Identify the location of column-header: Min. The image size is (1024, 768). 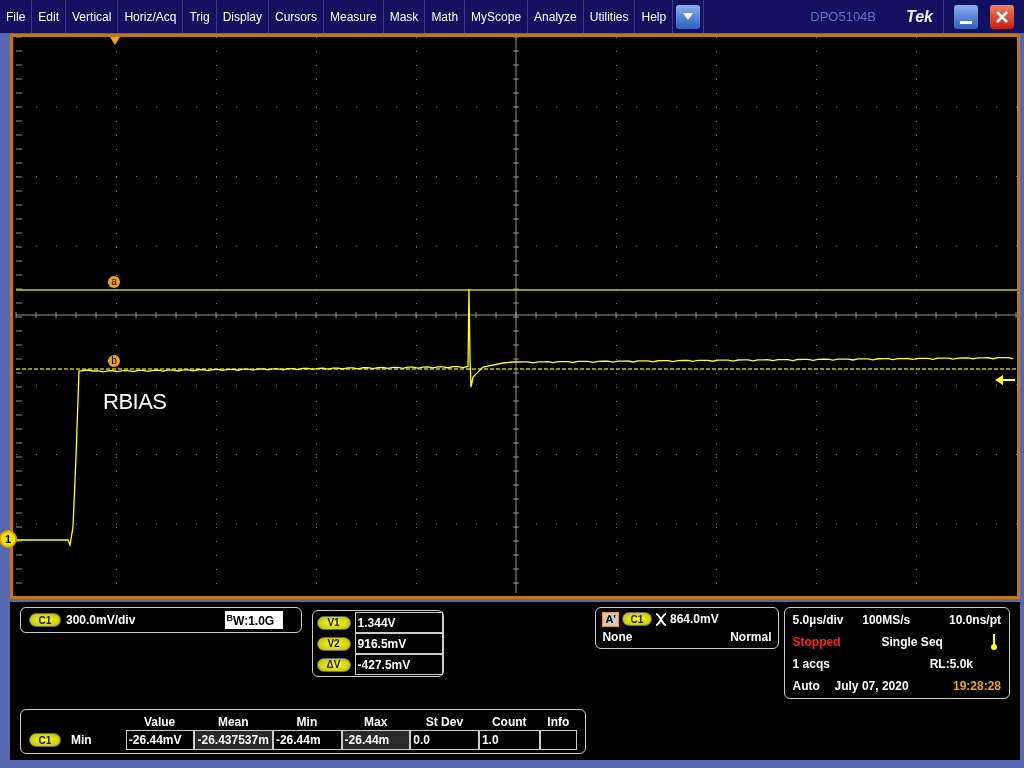
(307, 722).